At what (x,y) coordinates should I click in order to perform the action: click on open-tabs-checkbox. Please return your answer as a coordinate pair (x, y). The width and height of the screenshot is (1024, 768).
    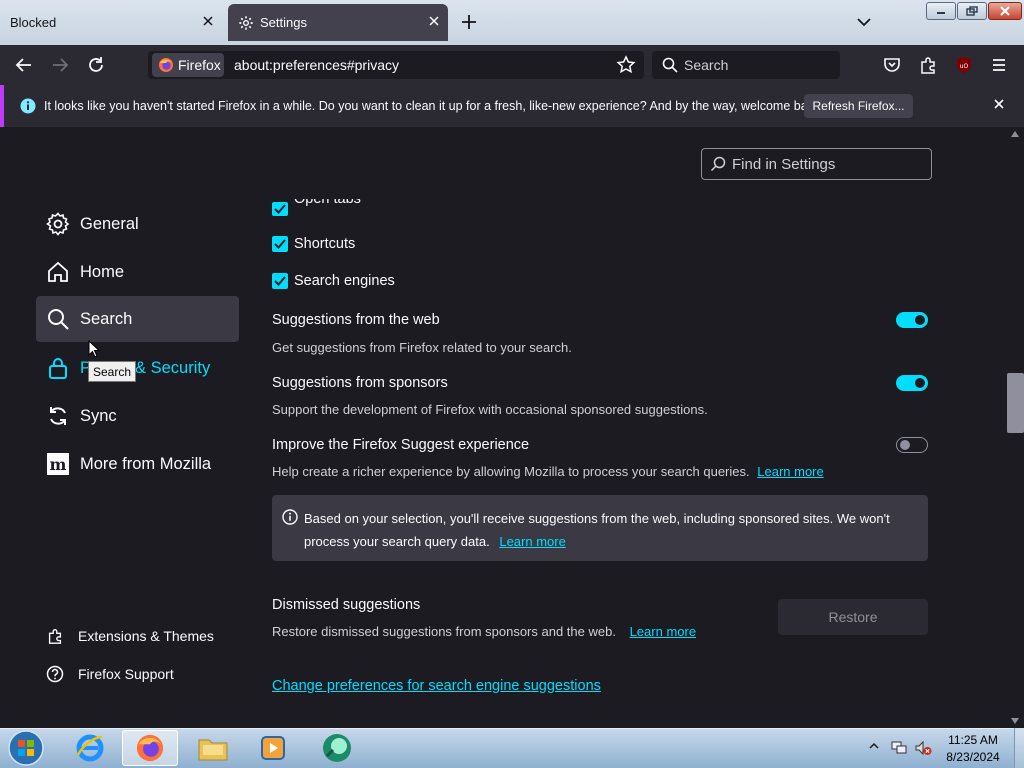
    Looking at the image, I should click on (280, 209).